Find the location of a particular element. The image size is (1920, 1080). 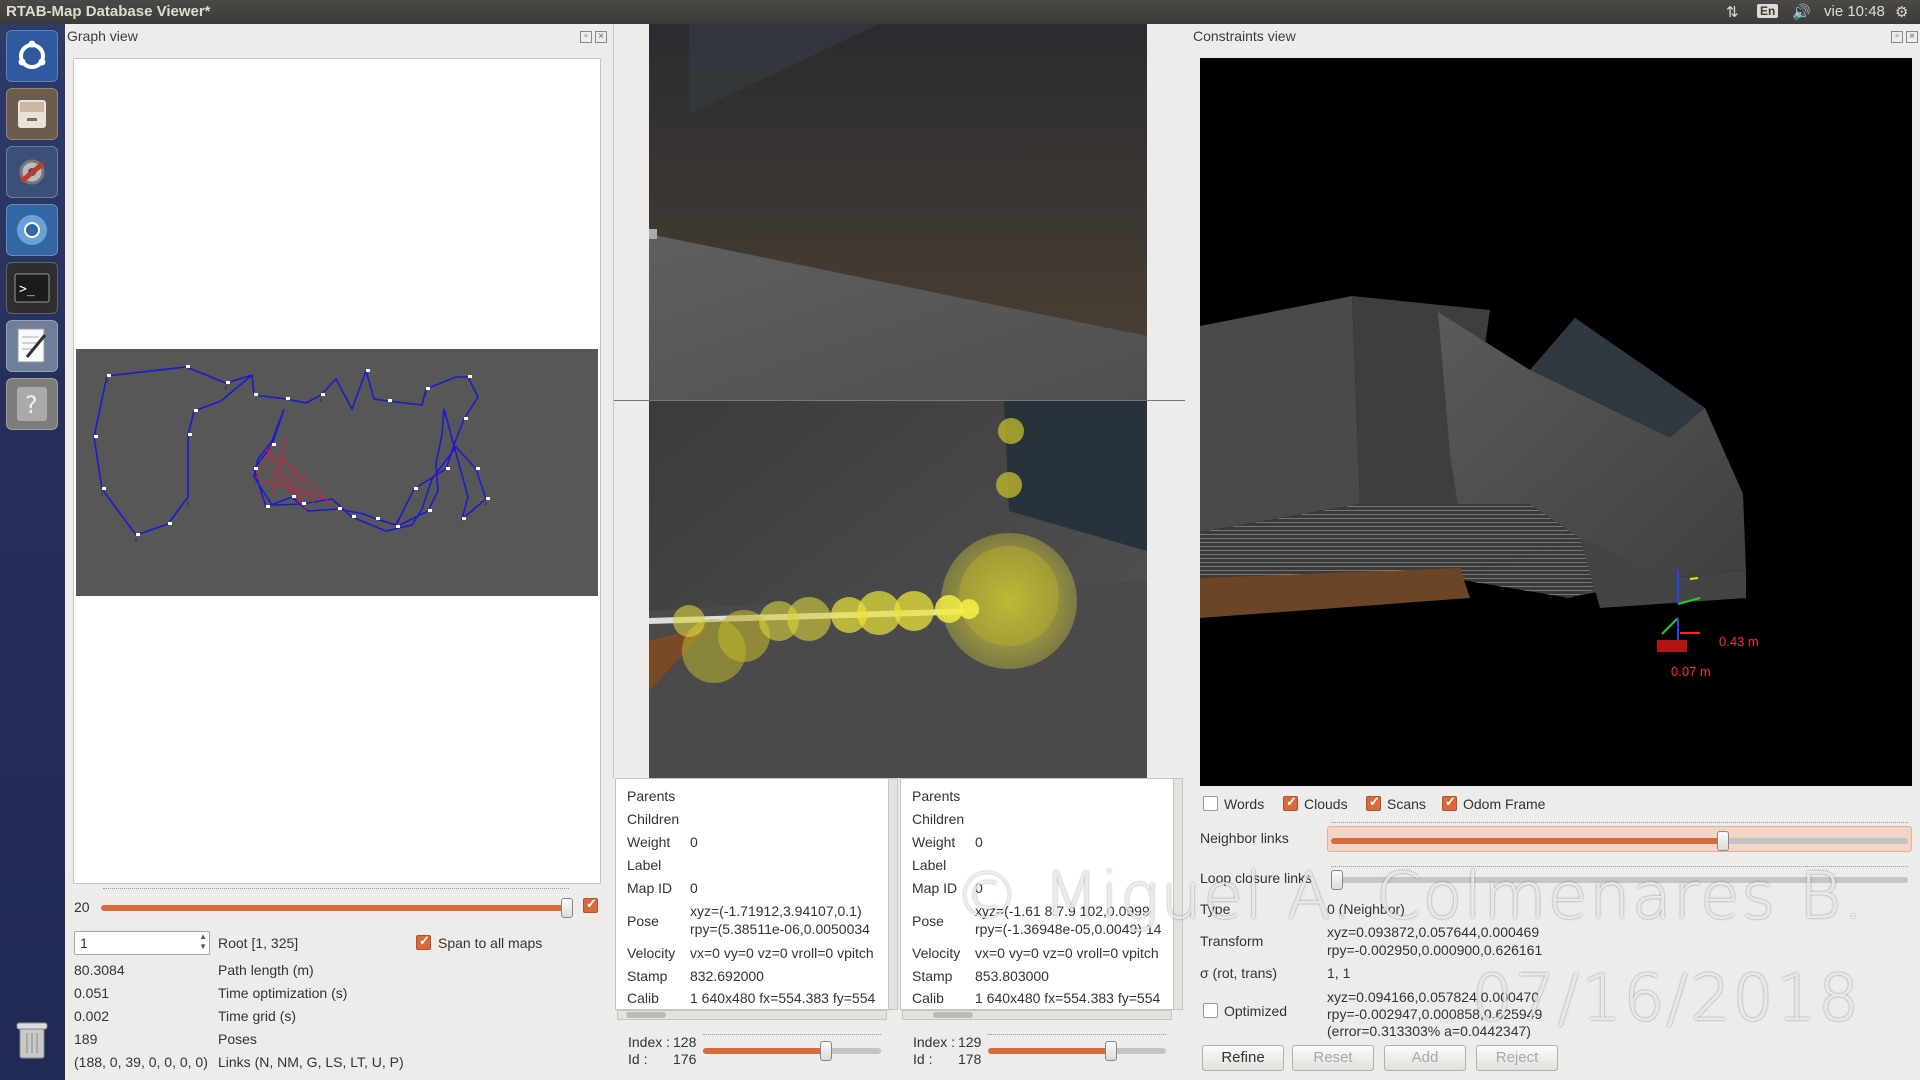

table-a-vertical-scrollbar is located at coordinates (893, 894).